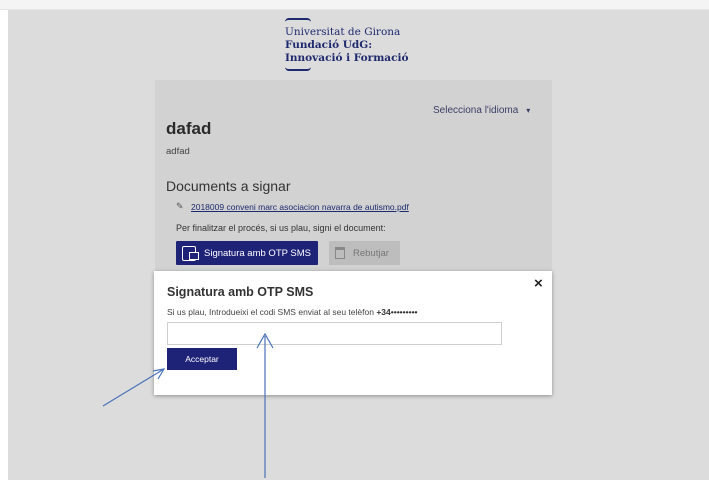  I want to click on arrow-to-accept-button, so click(133, 387).